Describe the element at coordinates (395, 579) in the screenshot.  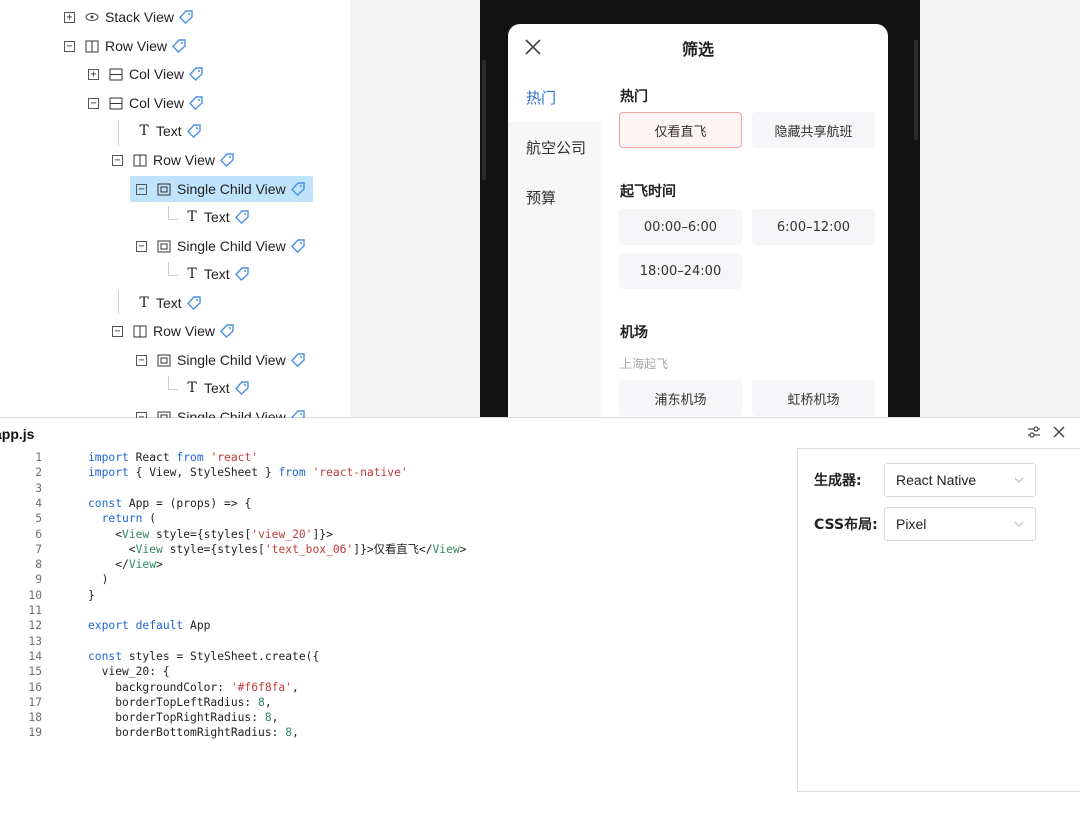
I see `code-line: 9 )` at that location.